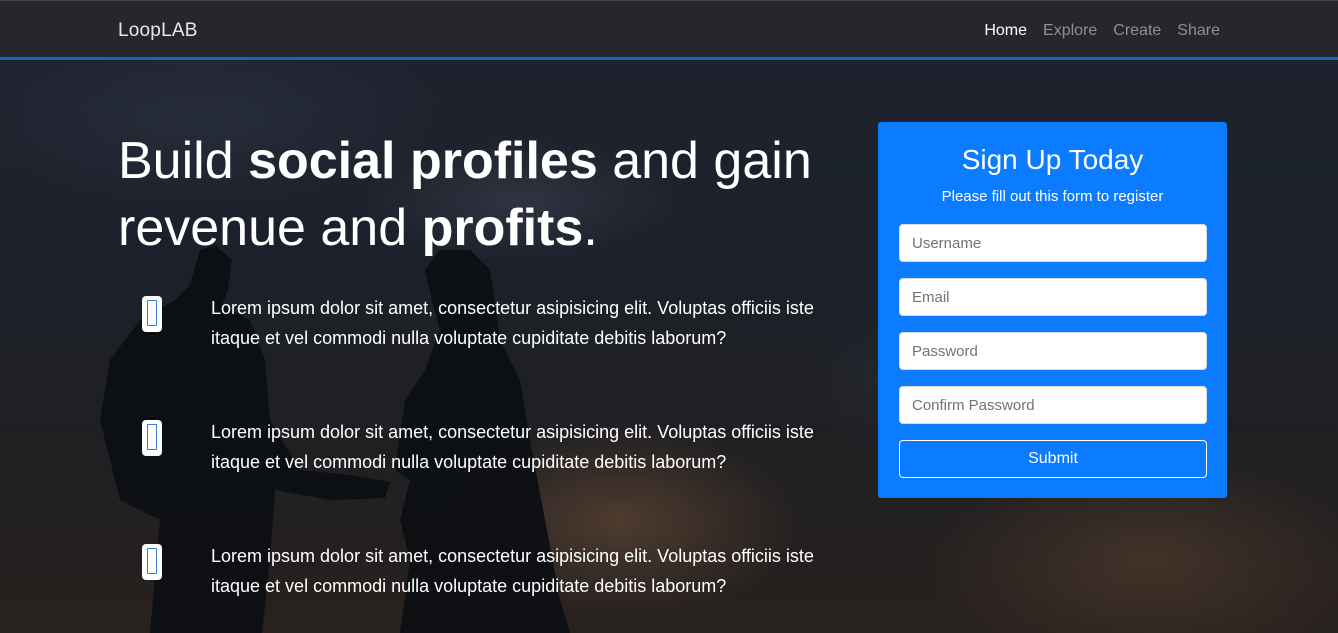 Image resolution: width=1338 pixels, height=633 pixels. What do you see at coordinates (1052, 196) in the screenshot?
I see `signup-subtitle: Please fill out this form to register` at bounding box center [1052, 196].